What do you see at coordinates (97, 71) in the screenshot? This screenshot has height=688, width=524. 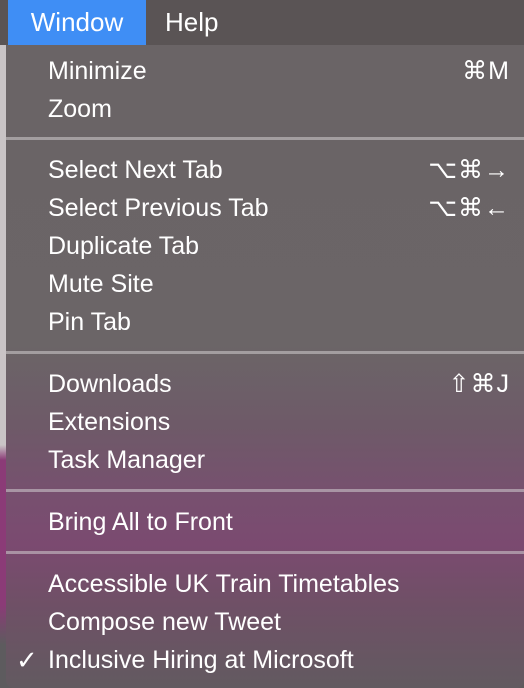 I see `menu-item-label: Minimize` at bounding box center [97, 71].